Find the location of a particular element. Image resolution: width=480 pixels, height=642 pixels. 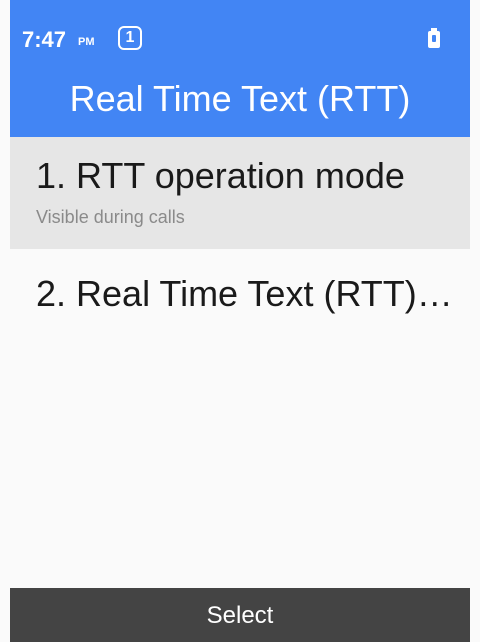

page-title: Real Time Text (RTT) is located at coordinates (240, 98).